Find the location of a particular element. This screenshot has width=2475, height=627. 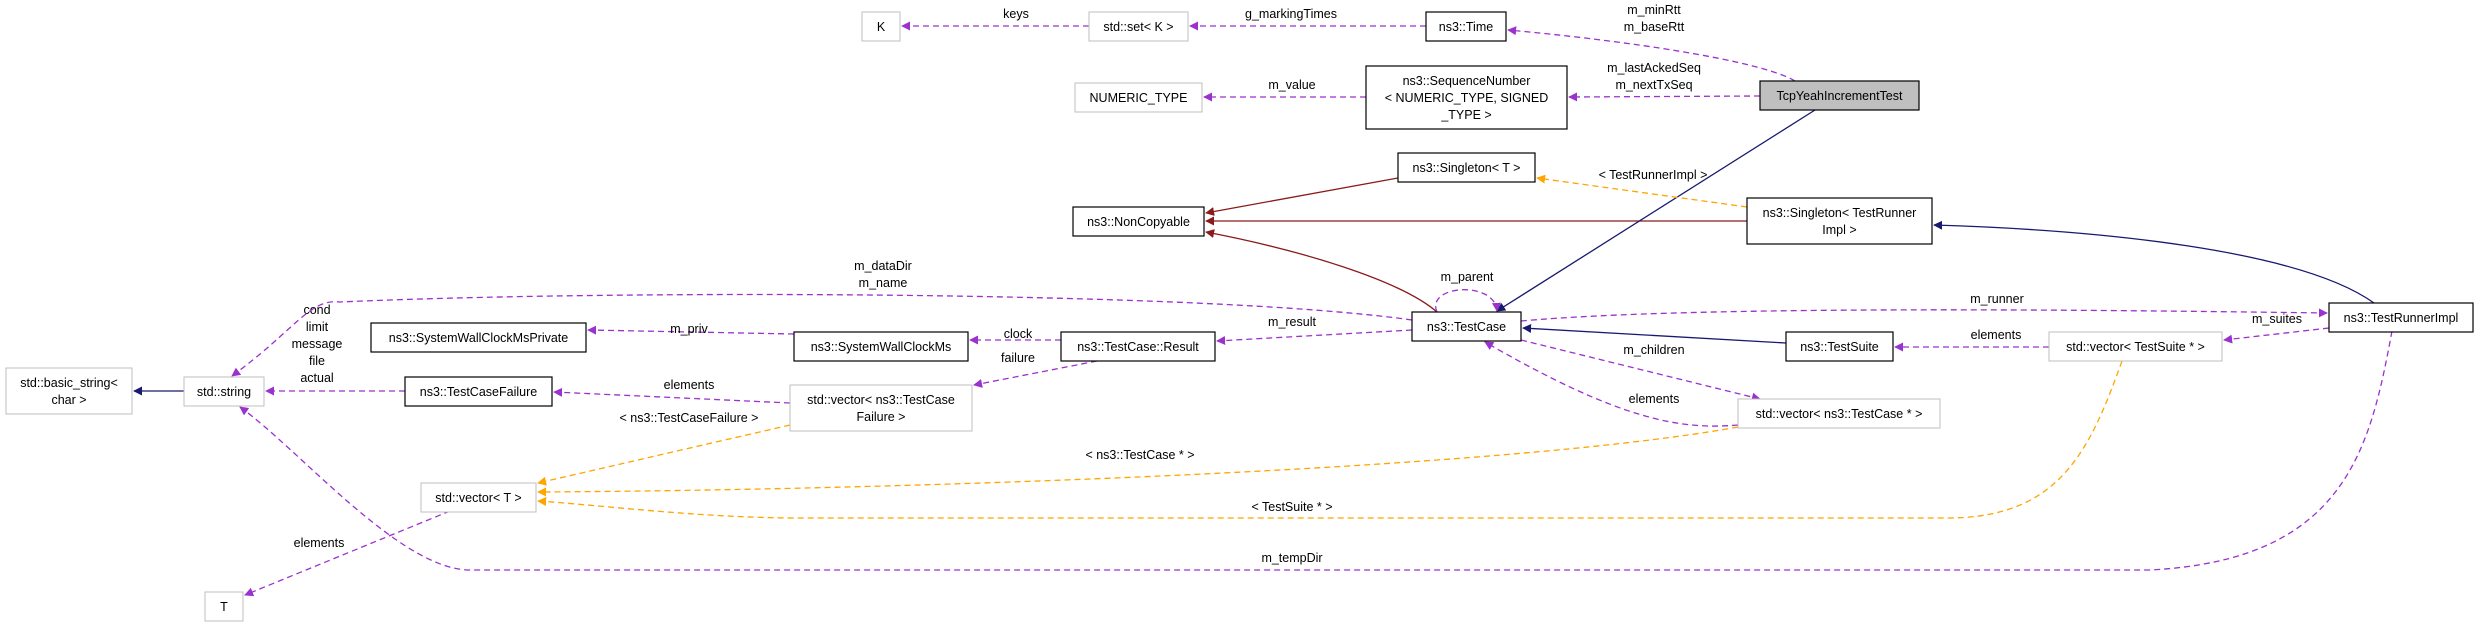

node-label: ns3::TestSuite is located at coordinates (1839, 347).